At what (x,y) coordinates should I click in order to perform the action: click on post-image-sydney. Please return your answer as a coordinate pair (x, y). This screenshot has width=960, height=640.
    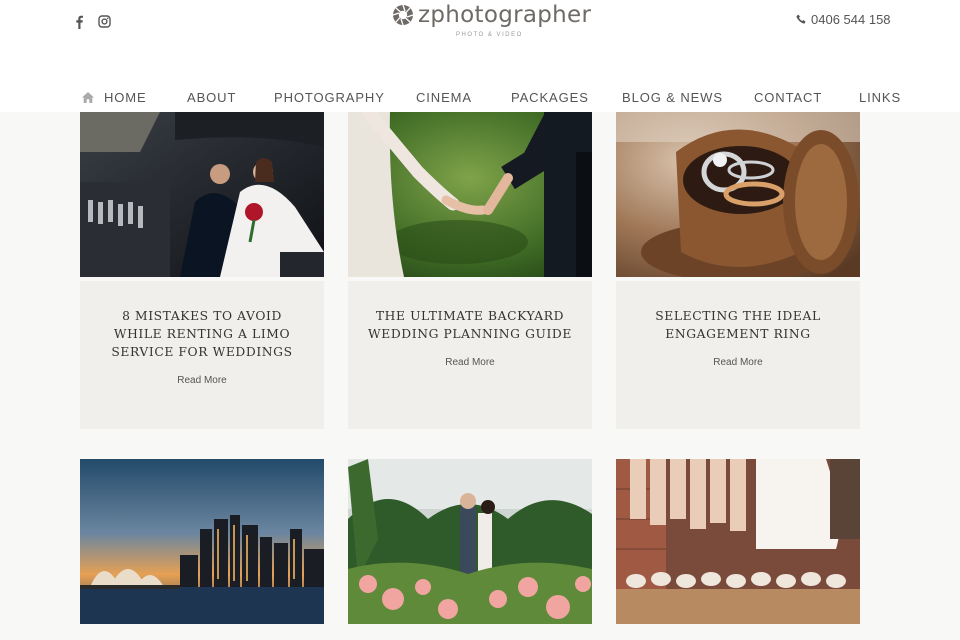
    Looking at the image, I should click on (202, 541).